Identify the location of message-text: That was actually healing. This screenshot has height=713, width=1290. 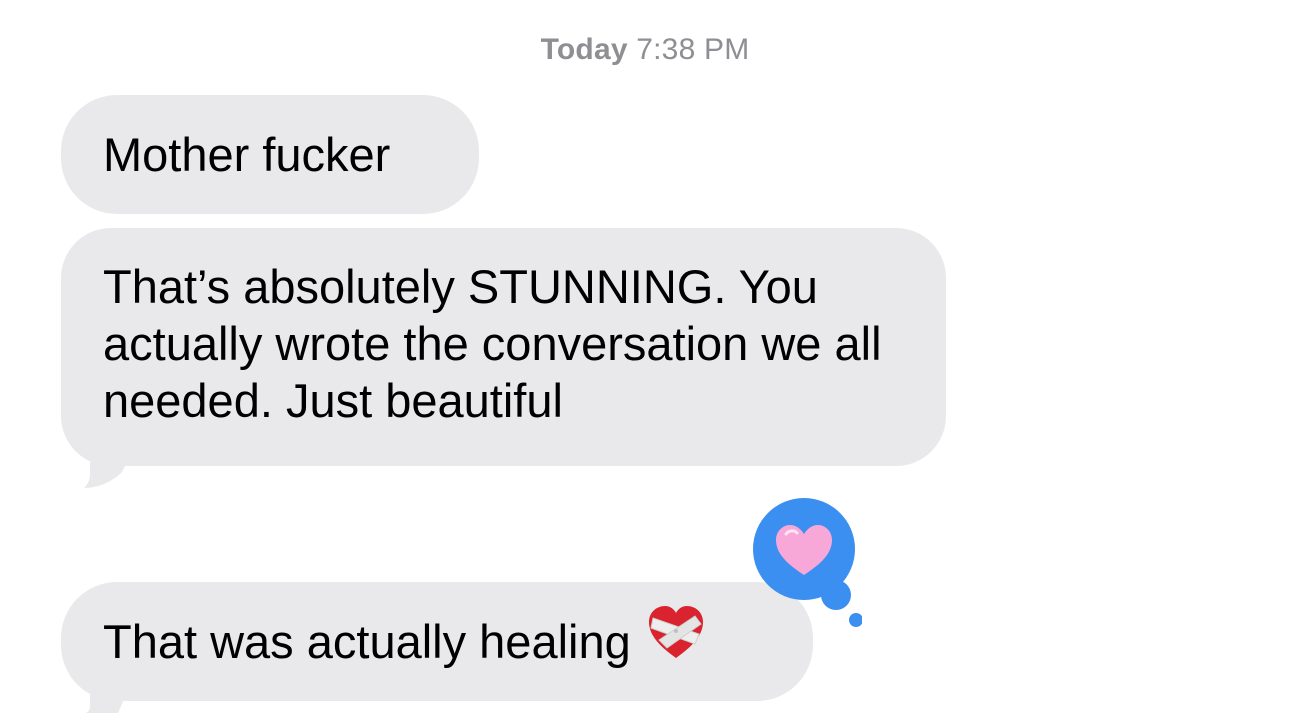
(367, 641).